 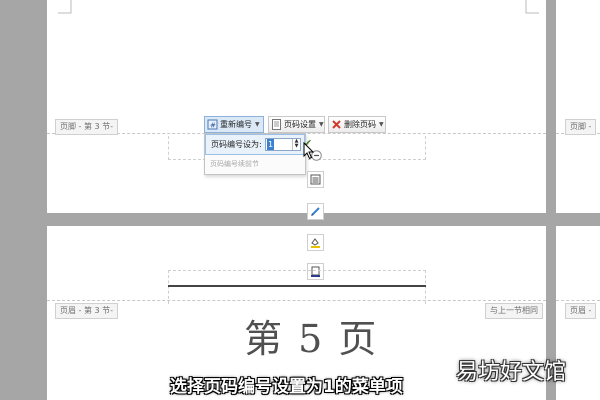 I want to click on renumber-dropdown: 页码编号设为: 1 ▲ ▼ ✔ 页码编号续前节, so click(x=258, y=154).